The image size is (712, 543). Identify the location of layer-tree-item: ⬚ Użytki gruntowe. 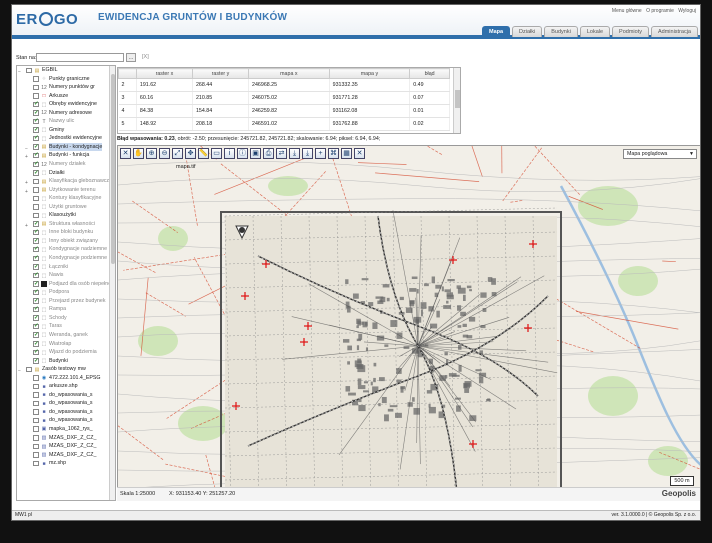
(63, 207).